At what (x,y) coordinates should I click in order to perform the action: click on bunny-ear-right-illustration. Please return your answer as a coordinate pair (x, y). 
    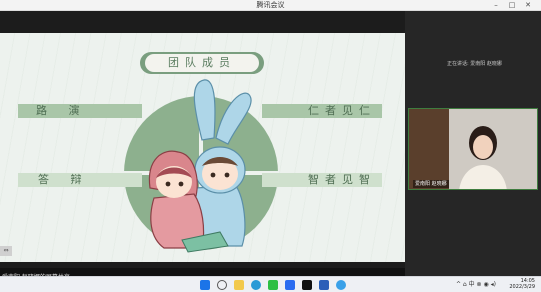
    Looking at the image, I should click on (233, 118).